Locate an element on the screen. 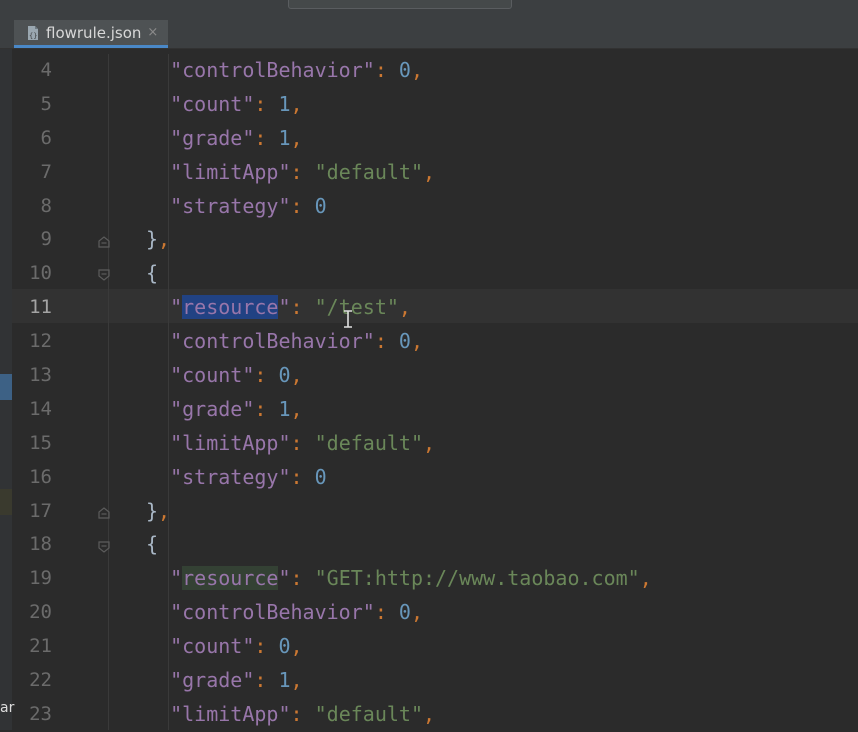 Image resolution: width=858 pixels, height=732 pixels. toolbar-strip is located at coordinates (429, 5).